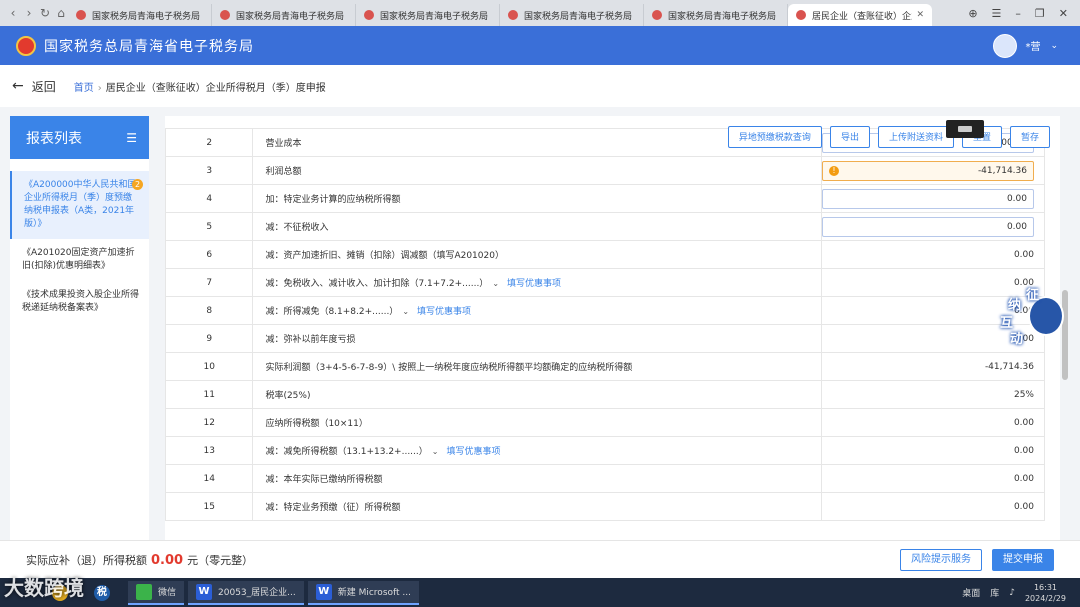 This screenshot has width=1080, height=607. Describe the element at coordinates (928, 170) in the screenshot. I see `amount-input-warning: ! -41,714.36` at that location.